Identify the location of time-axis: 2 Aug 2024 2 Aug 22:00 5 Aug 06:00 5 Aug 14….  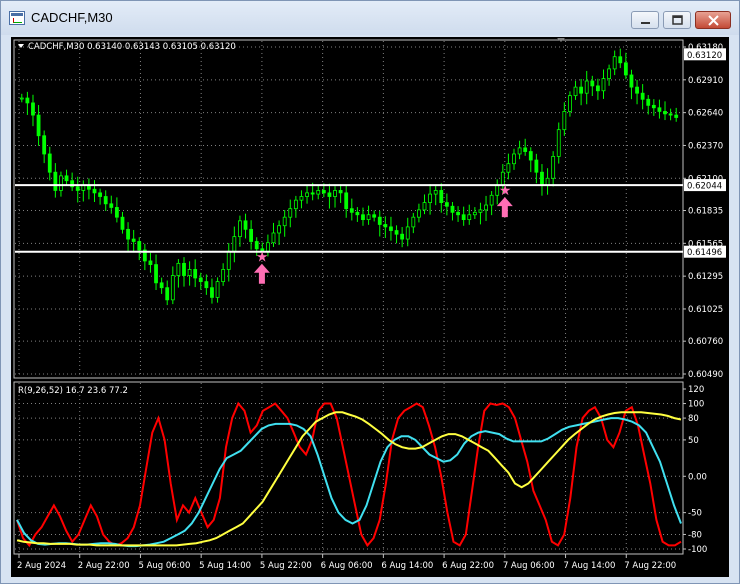
(346, 562).